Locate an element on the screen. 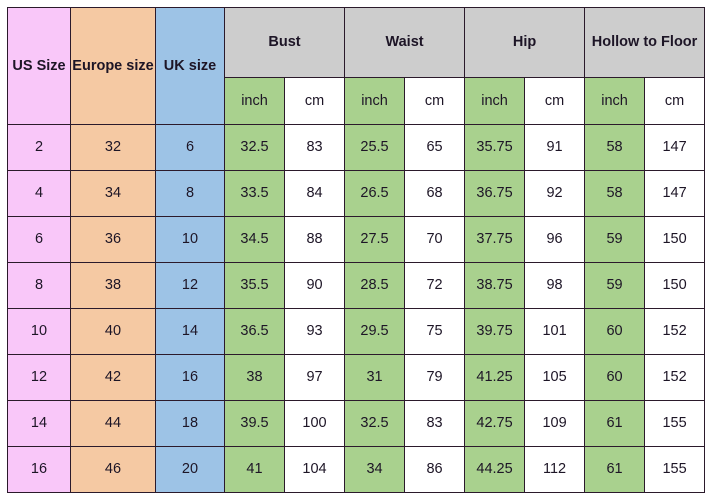 The image size is (711, 501). cell-bust-inch: 34.5 is located at coordinates (254, 239).